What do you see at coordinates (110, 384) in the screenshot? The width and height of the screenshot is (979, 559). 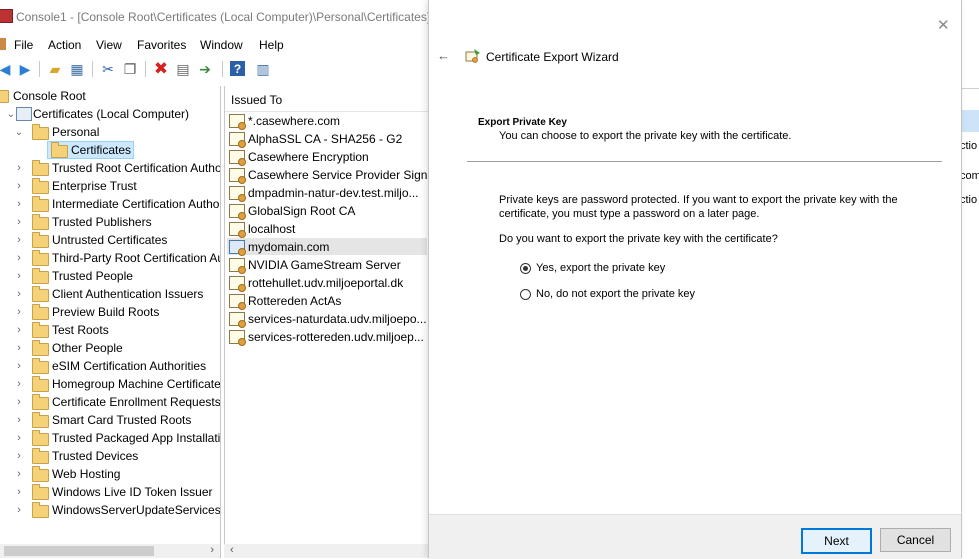 I see `tree-item-store: › Homegroup Machine Certificate` at bounding box center [110, 384].